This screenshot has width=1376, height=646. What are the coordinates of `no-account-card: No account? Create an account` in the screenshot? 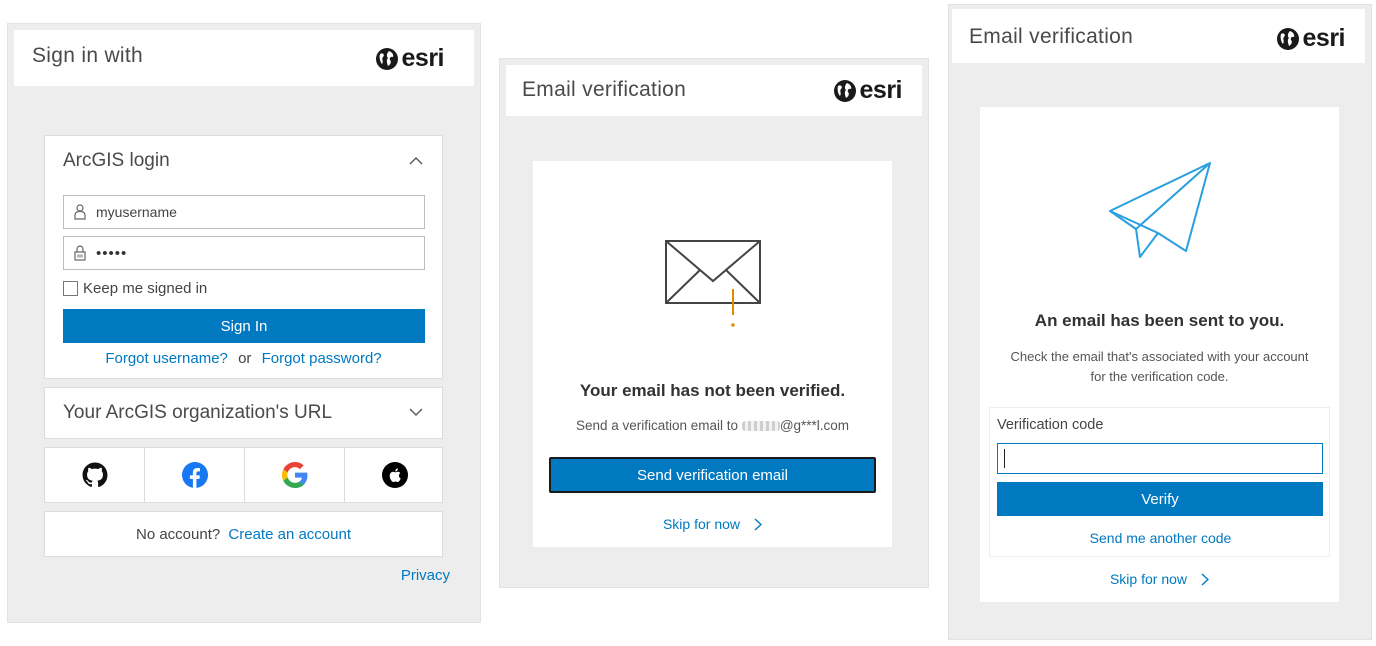 It's located at (243, 534).